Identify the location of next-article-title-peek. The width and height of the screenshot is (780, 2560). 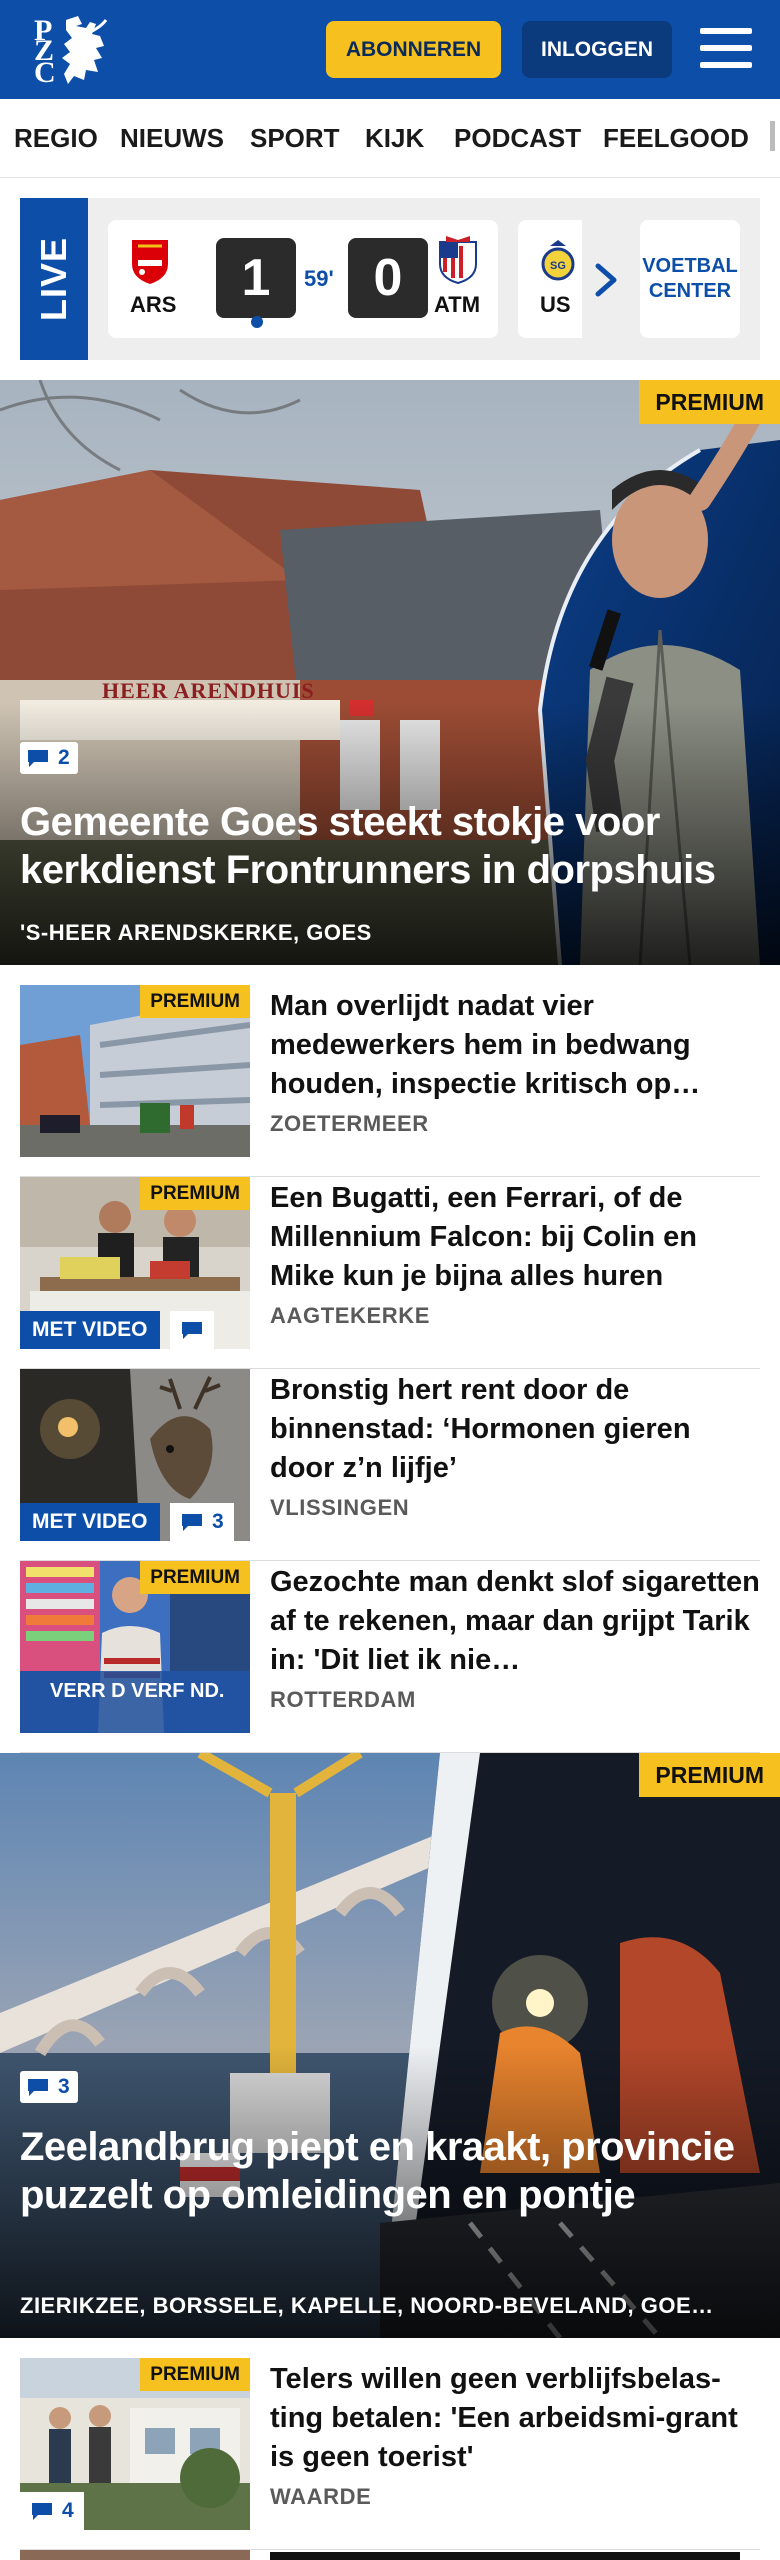
(505, 2556).